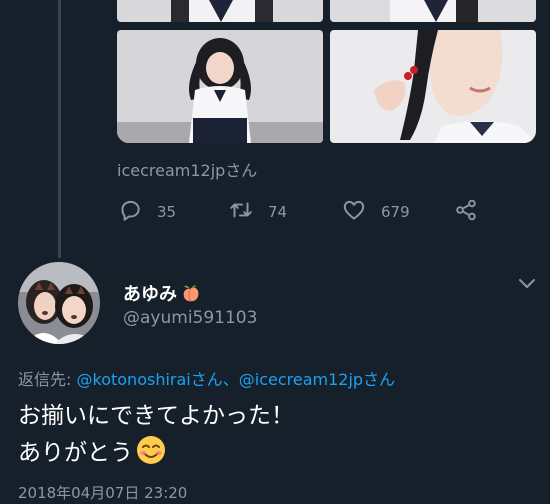 The width and height of the screenshot is (550, 504). I want to click on tweet-action-bar: 35 74 679, so click(317, 212).